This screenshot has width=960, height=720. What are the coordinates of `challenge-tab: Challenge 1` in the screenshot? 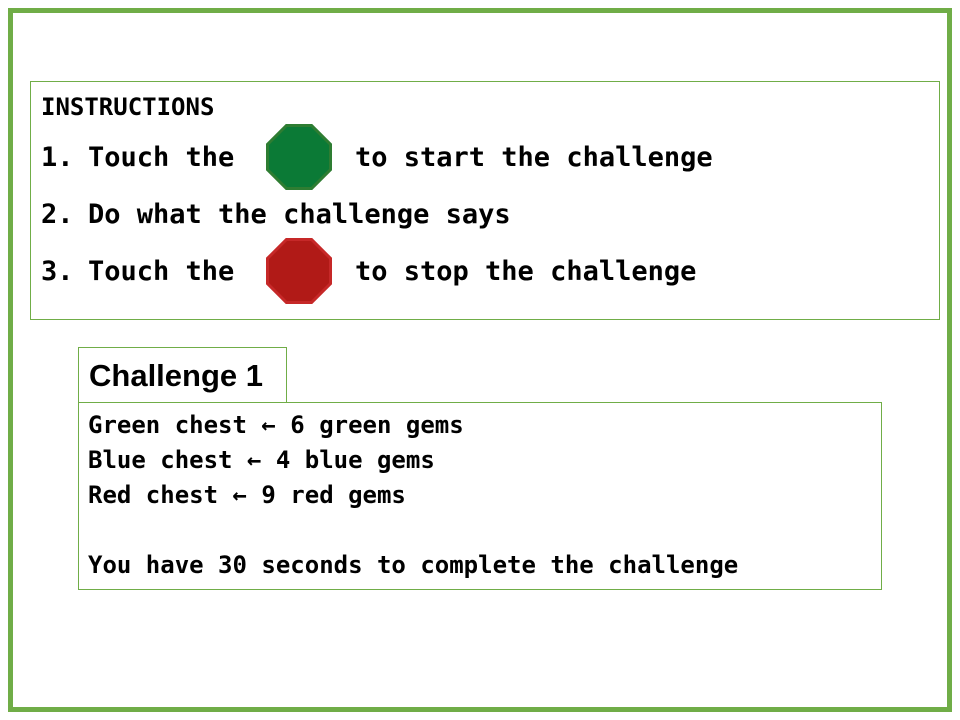 It's located at (182, 375).